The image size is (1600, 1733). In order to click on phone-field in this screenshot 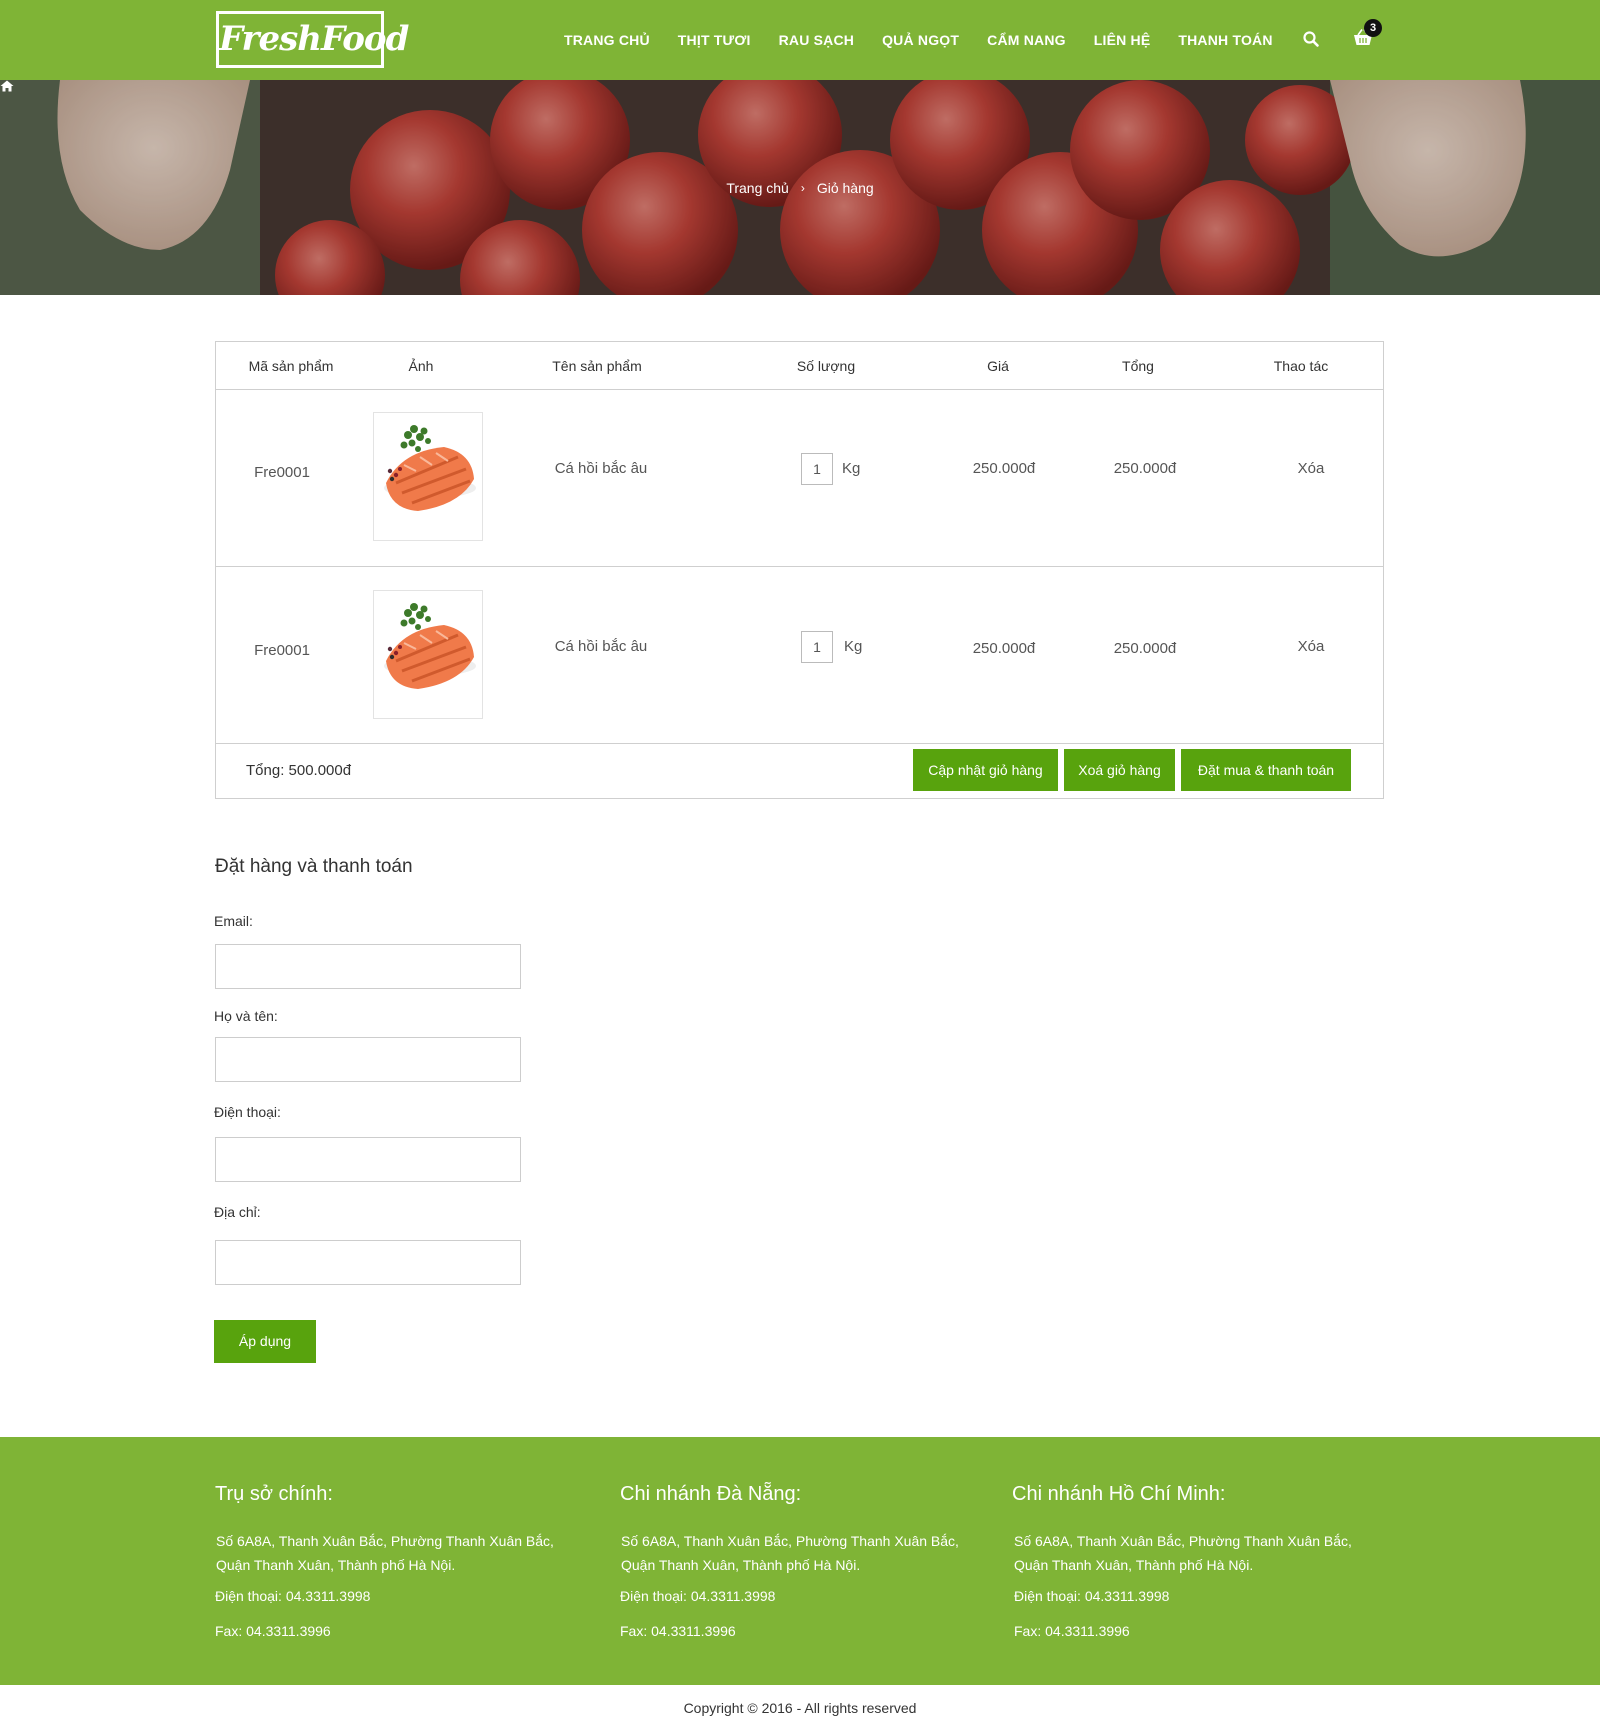, I will do `click(368, 1159)`.